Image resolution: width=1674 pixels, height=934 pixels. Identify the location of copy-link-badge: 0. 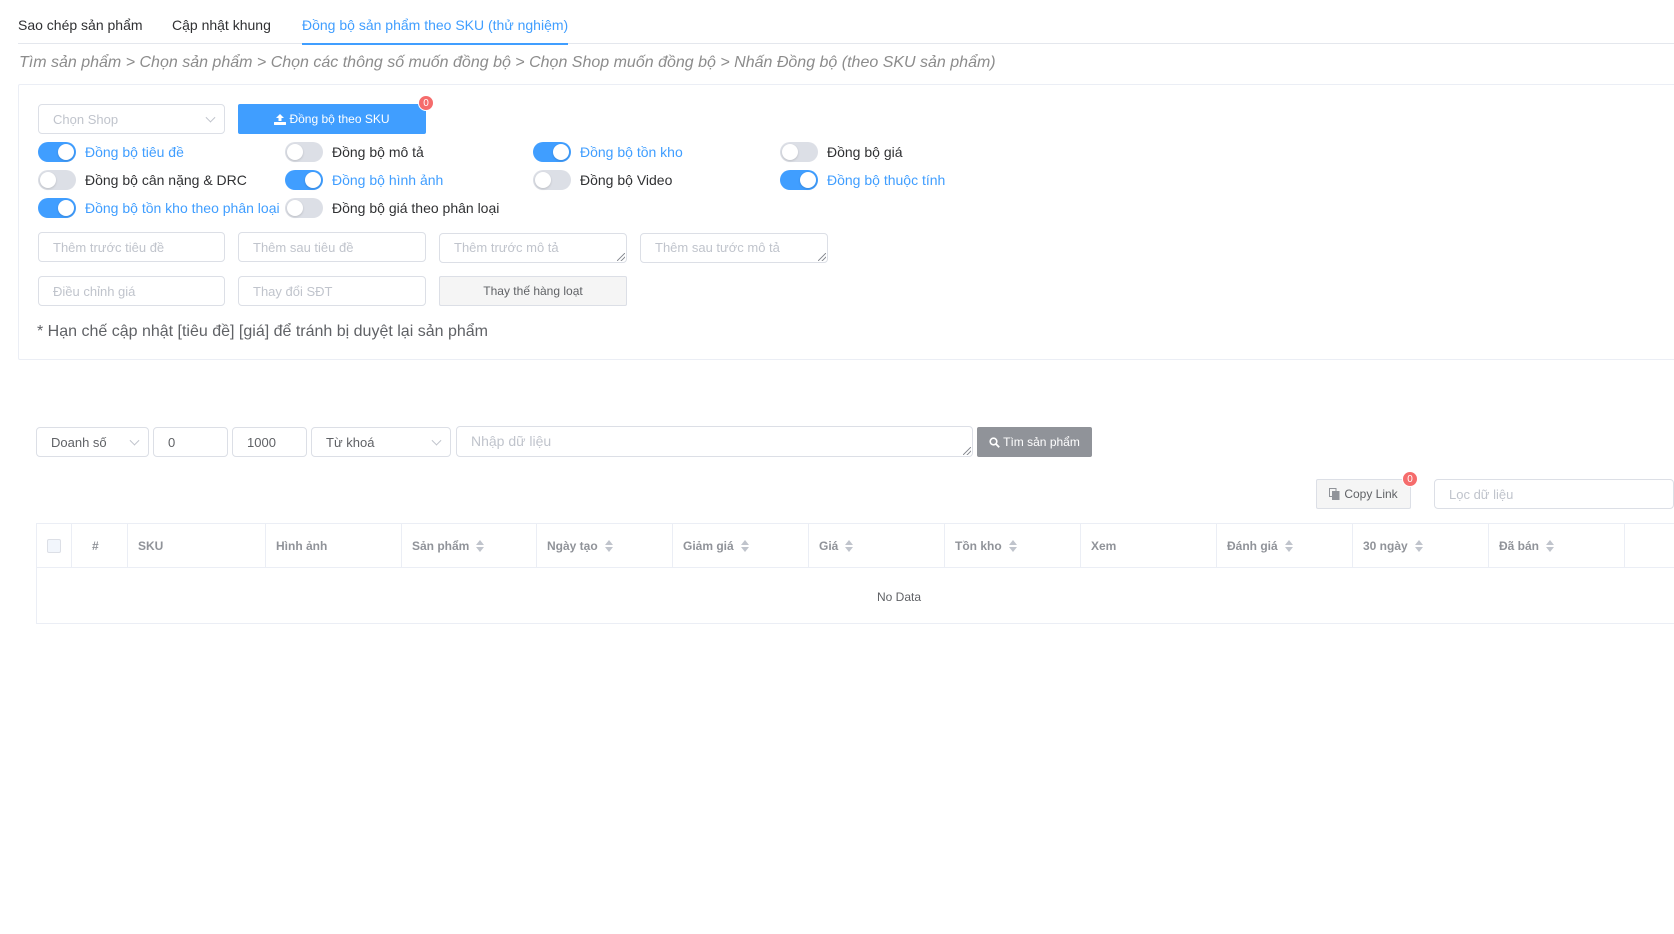
(1410, 479).